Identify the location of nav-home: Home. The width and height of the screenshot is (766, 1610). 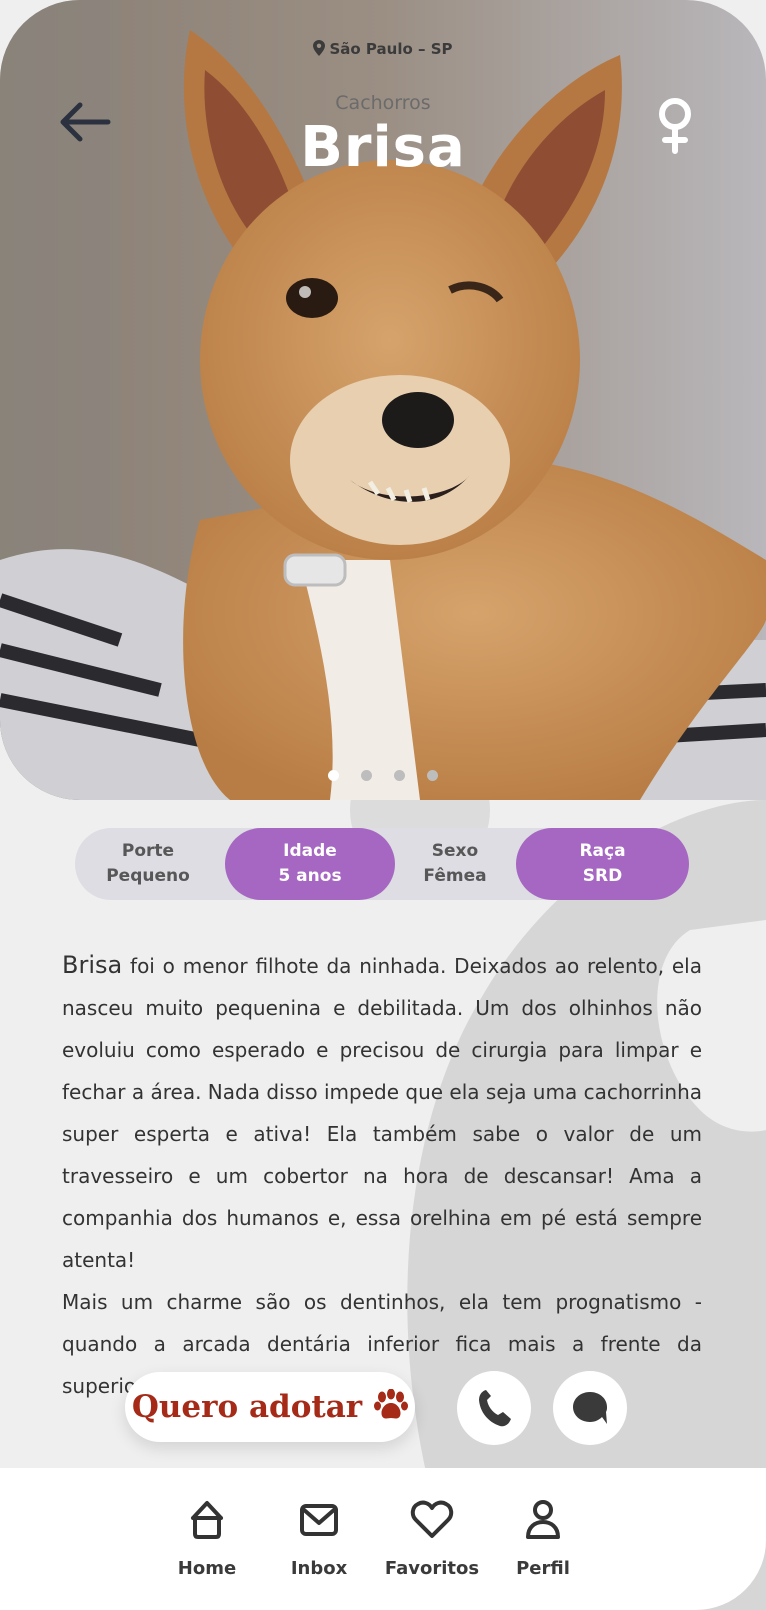
(207, 1538).